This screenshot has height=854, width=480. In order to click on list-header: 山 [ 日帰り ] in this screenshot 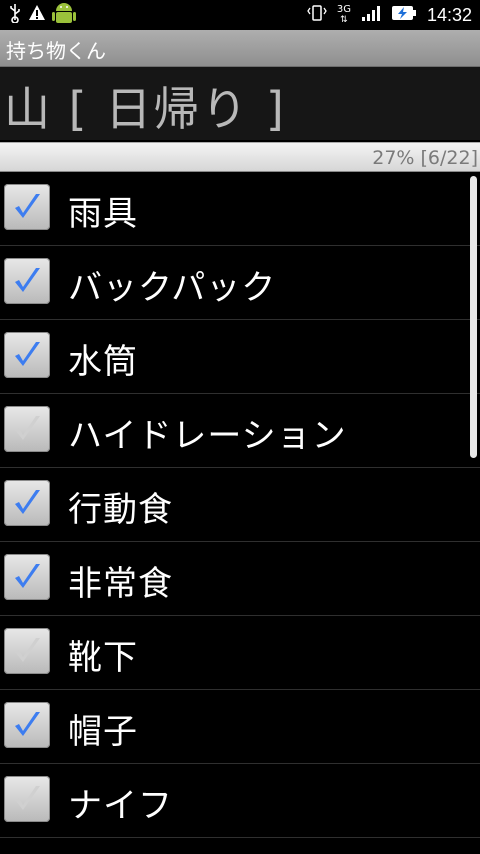, I will do `click(240, 103)`.